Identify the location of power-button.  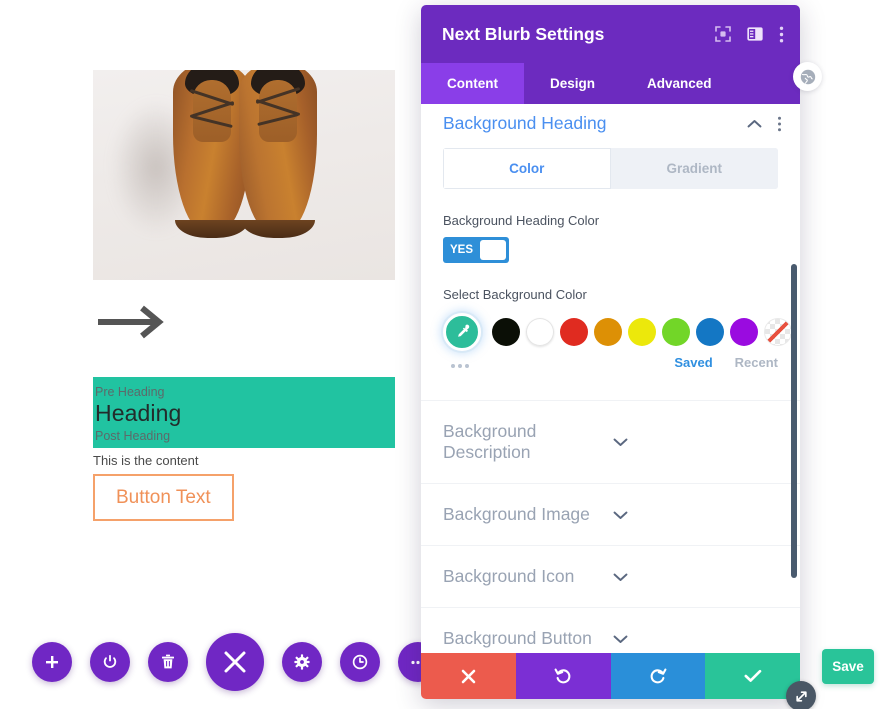
(110, 662).